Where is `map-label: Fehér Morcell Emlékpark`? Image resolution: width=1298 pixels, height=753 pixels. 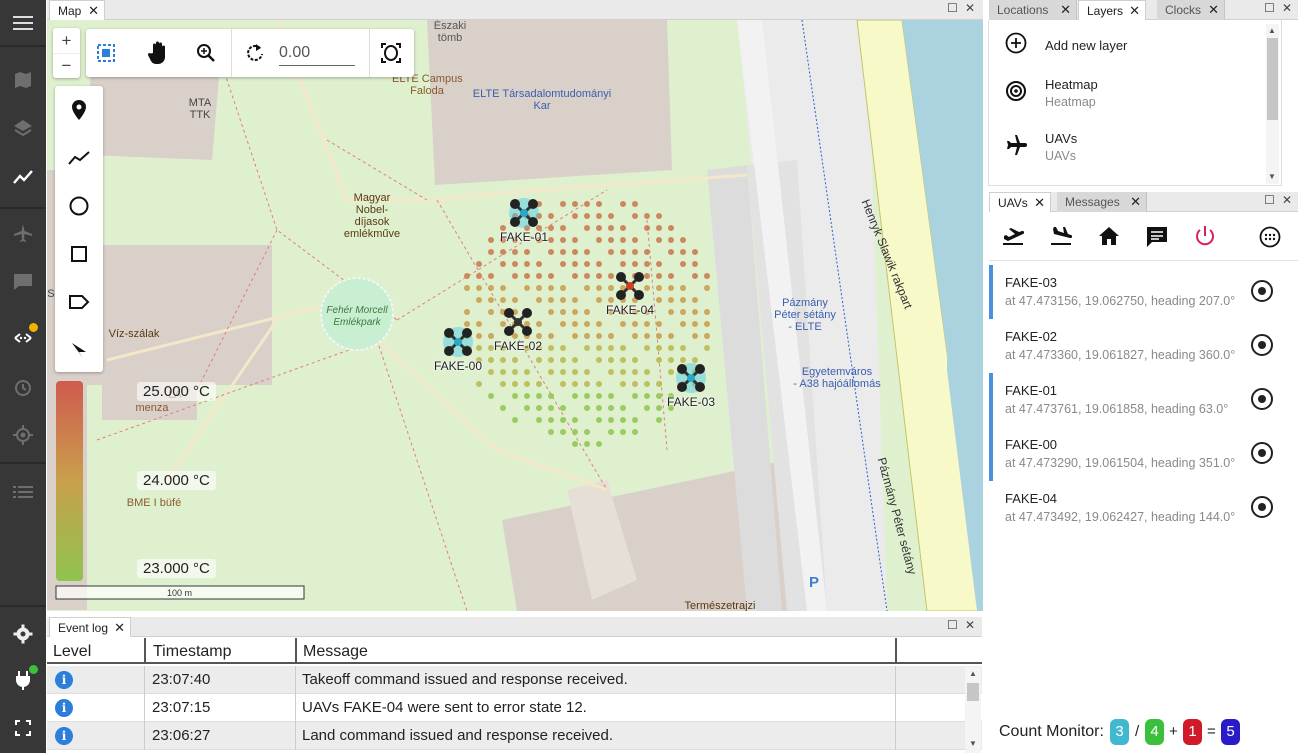 map-label: Fehér Morcell Emlékpark is located at coordinates (357, 316).